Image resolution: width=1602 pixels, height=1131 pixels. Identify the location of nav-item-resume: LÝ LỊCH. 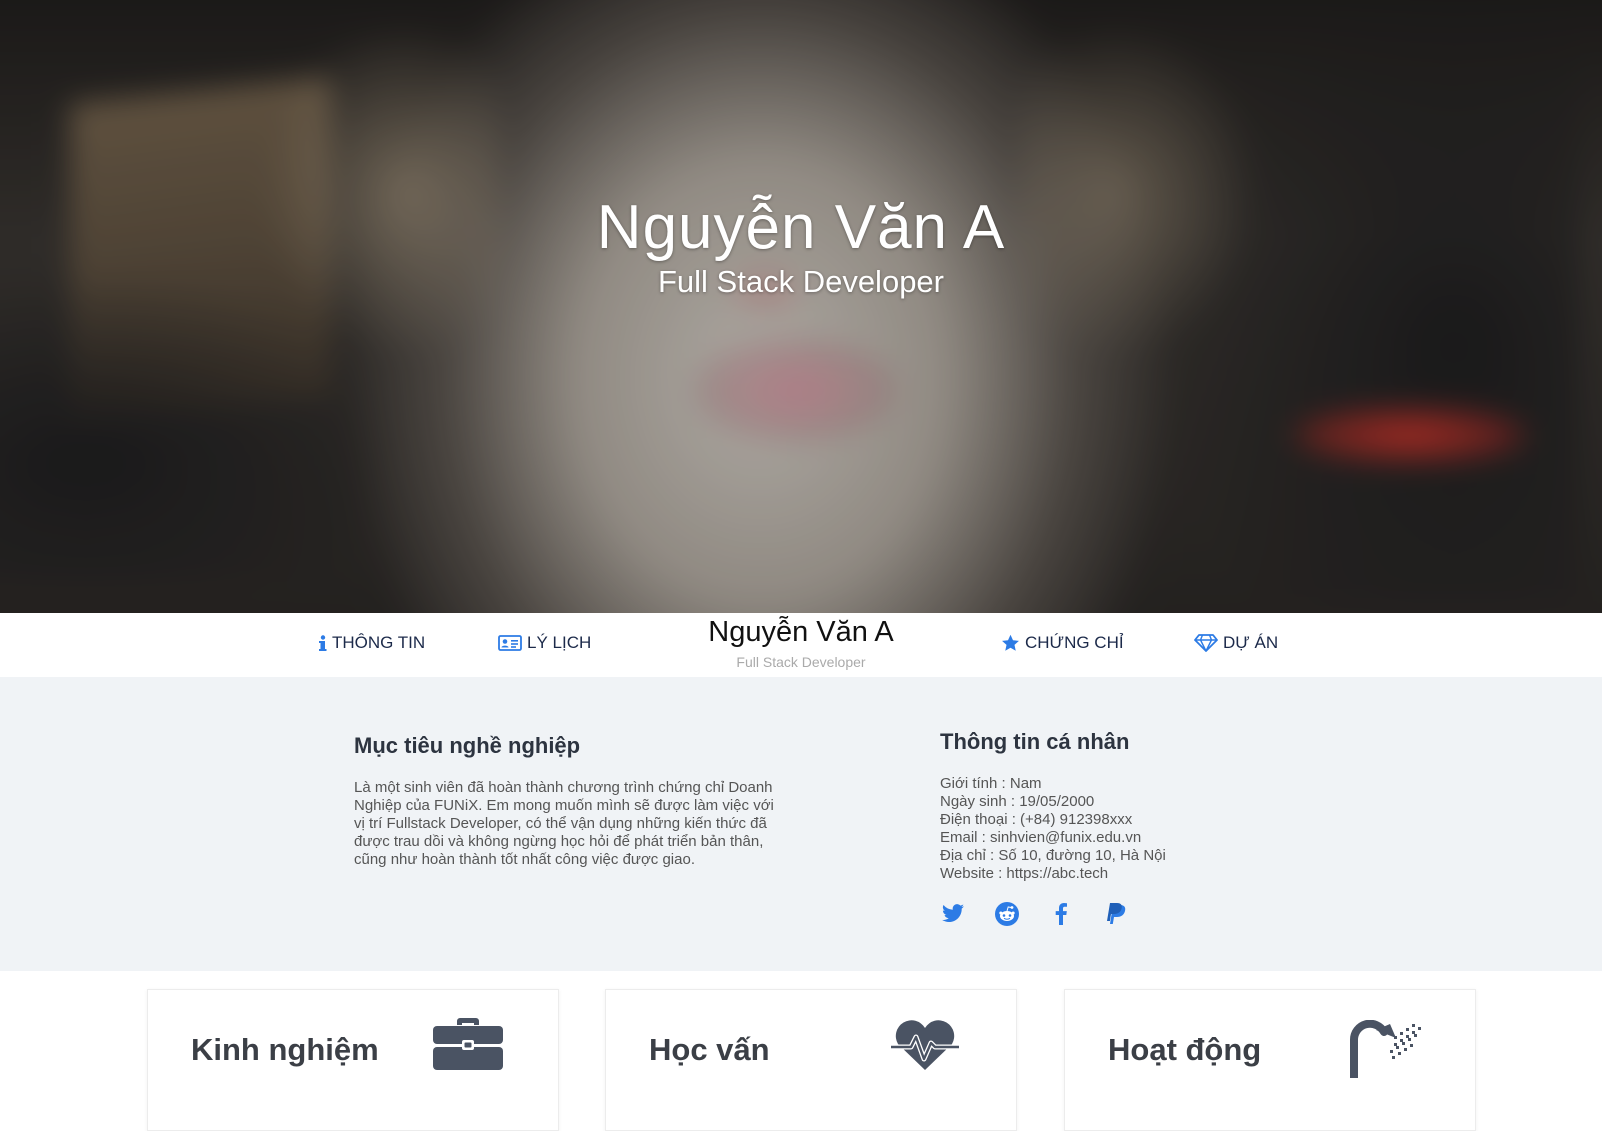
(544, 643).